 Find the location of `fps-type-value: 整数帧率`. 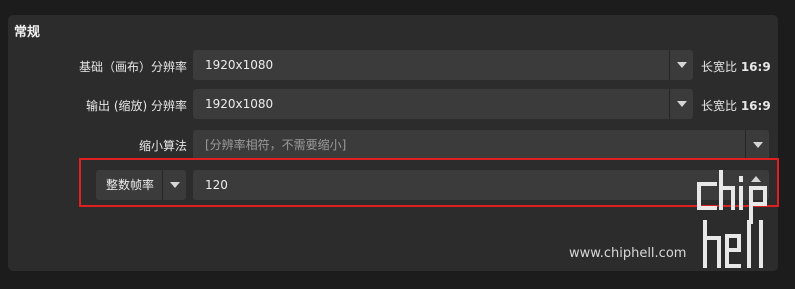

fps-type-value: 整数帧率 is located at coordinates (130, 185).